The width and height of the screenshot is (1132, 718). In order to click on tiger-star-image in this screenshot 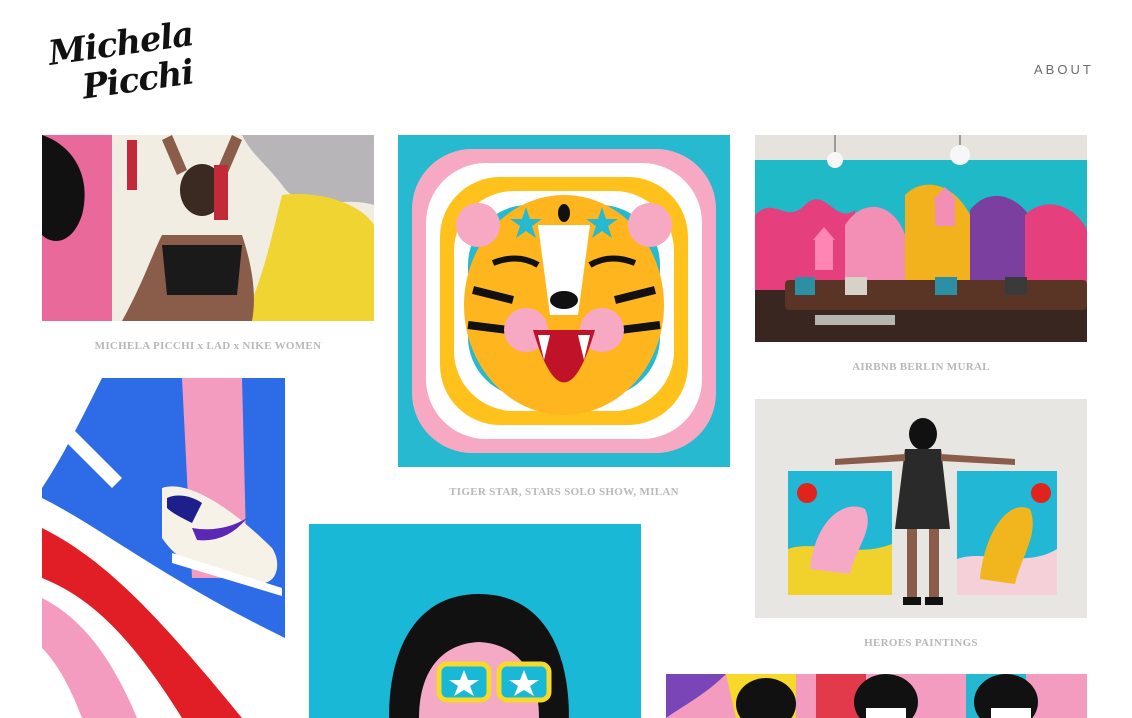, I will do `click(564, 301)`.